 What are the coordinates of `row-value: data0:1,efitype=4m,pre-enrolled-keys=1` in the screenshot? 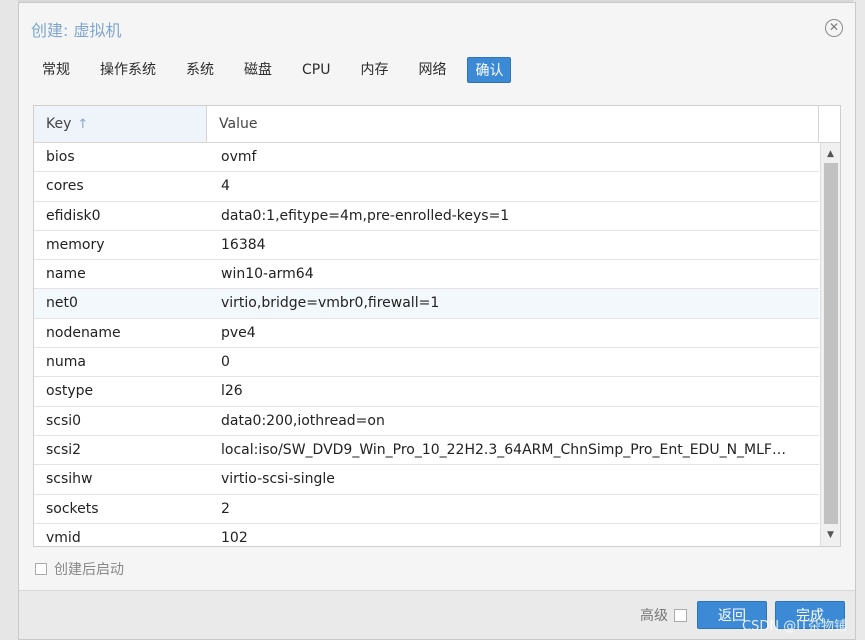 It's located at (365, 215).